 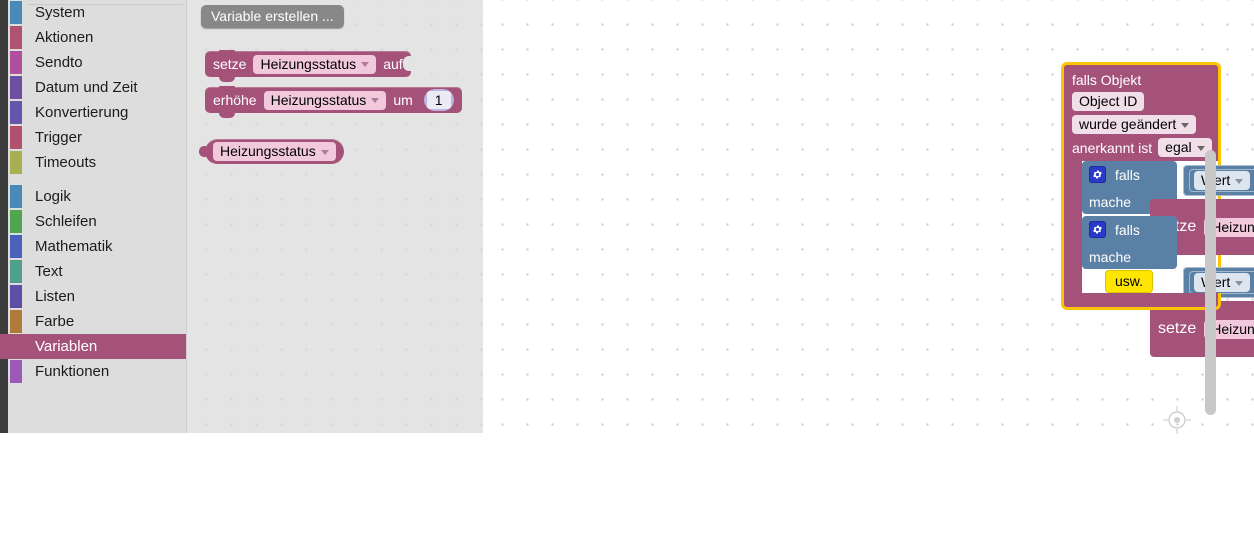 I want to click on do-label-2: mache, so click(x=1110, y=257).